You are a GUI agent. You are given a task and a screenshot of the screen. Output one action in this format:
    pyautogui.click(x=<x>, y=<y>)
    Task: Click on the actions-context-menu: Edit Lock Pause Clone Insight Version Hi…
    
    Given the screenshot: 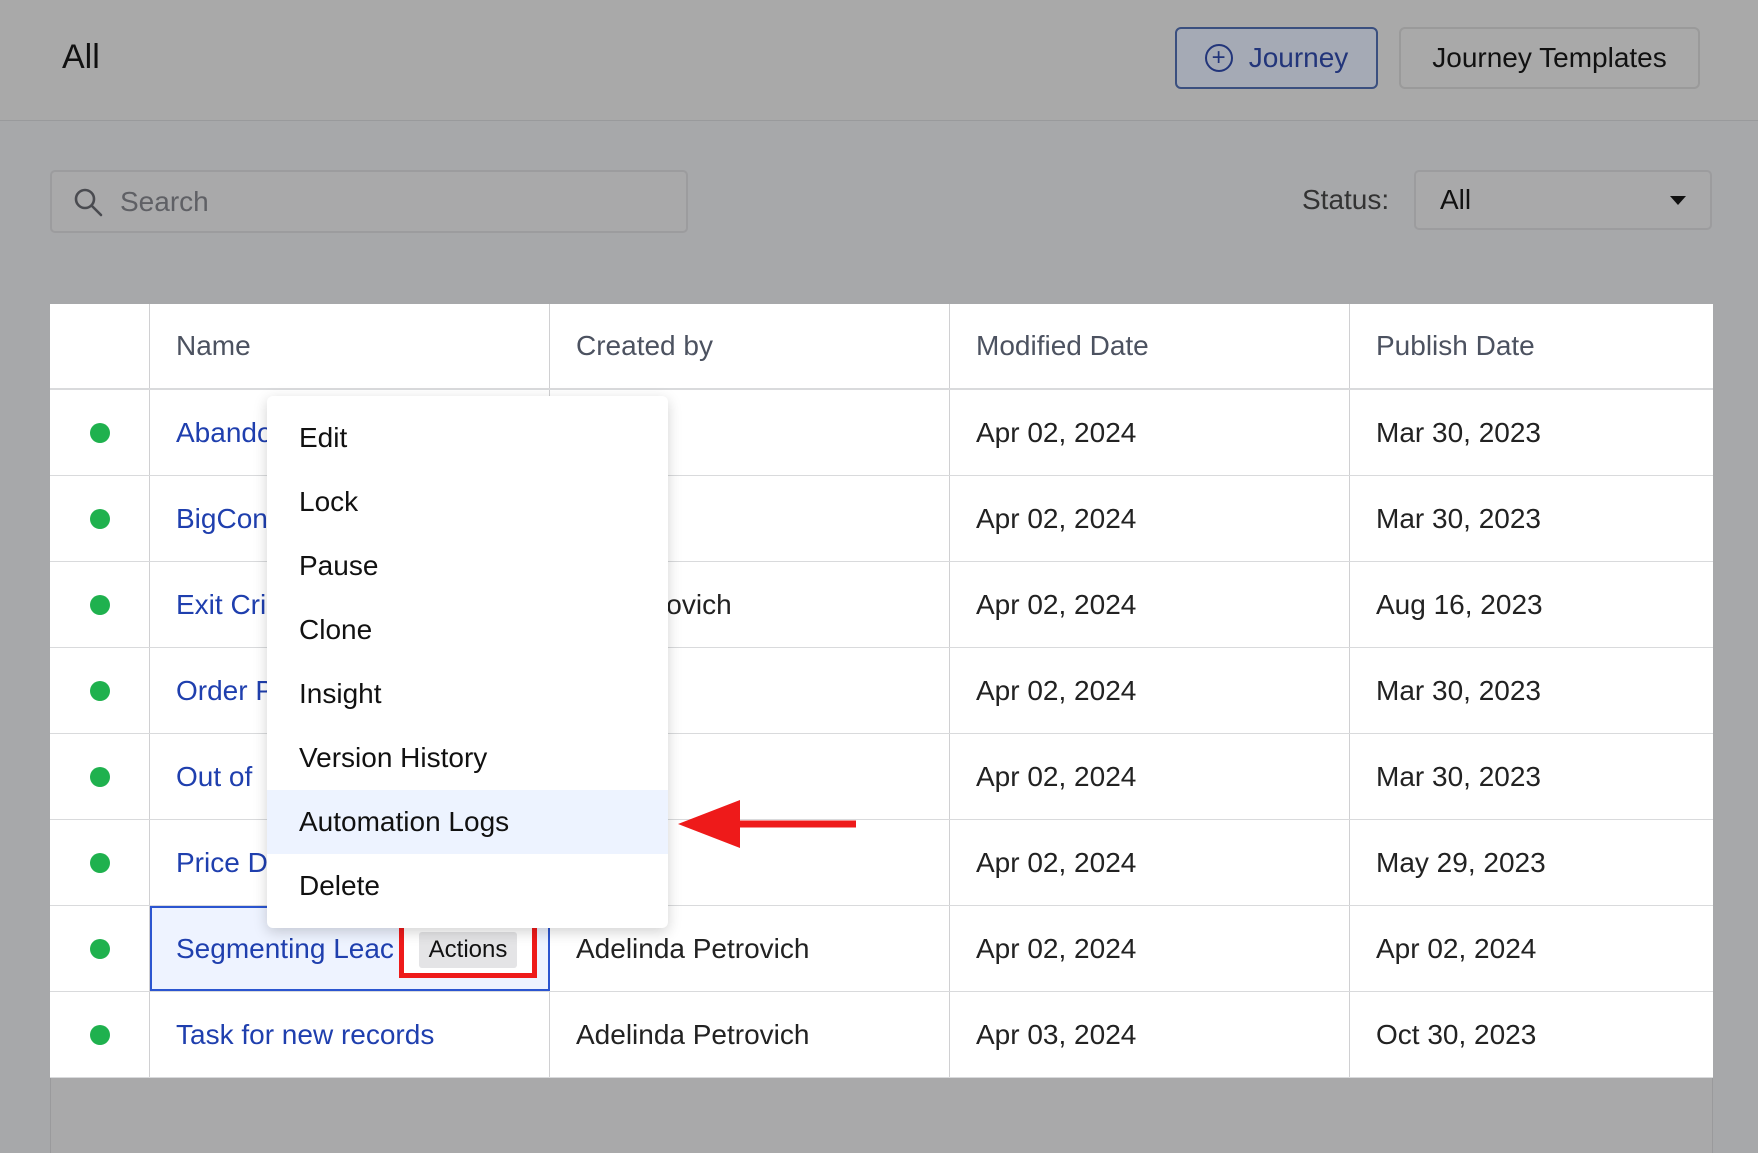 What is the action you would take?
    pyautogui.click(x=467, y=662)
    